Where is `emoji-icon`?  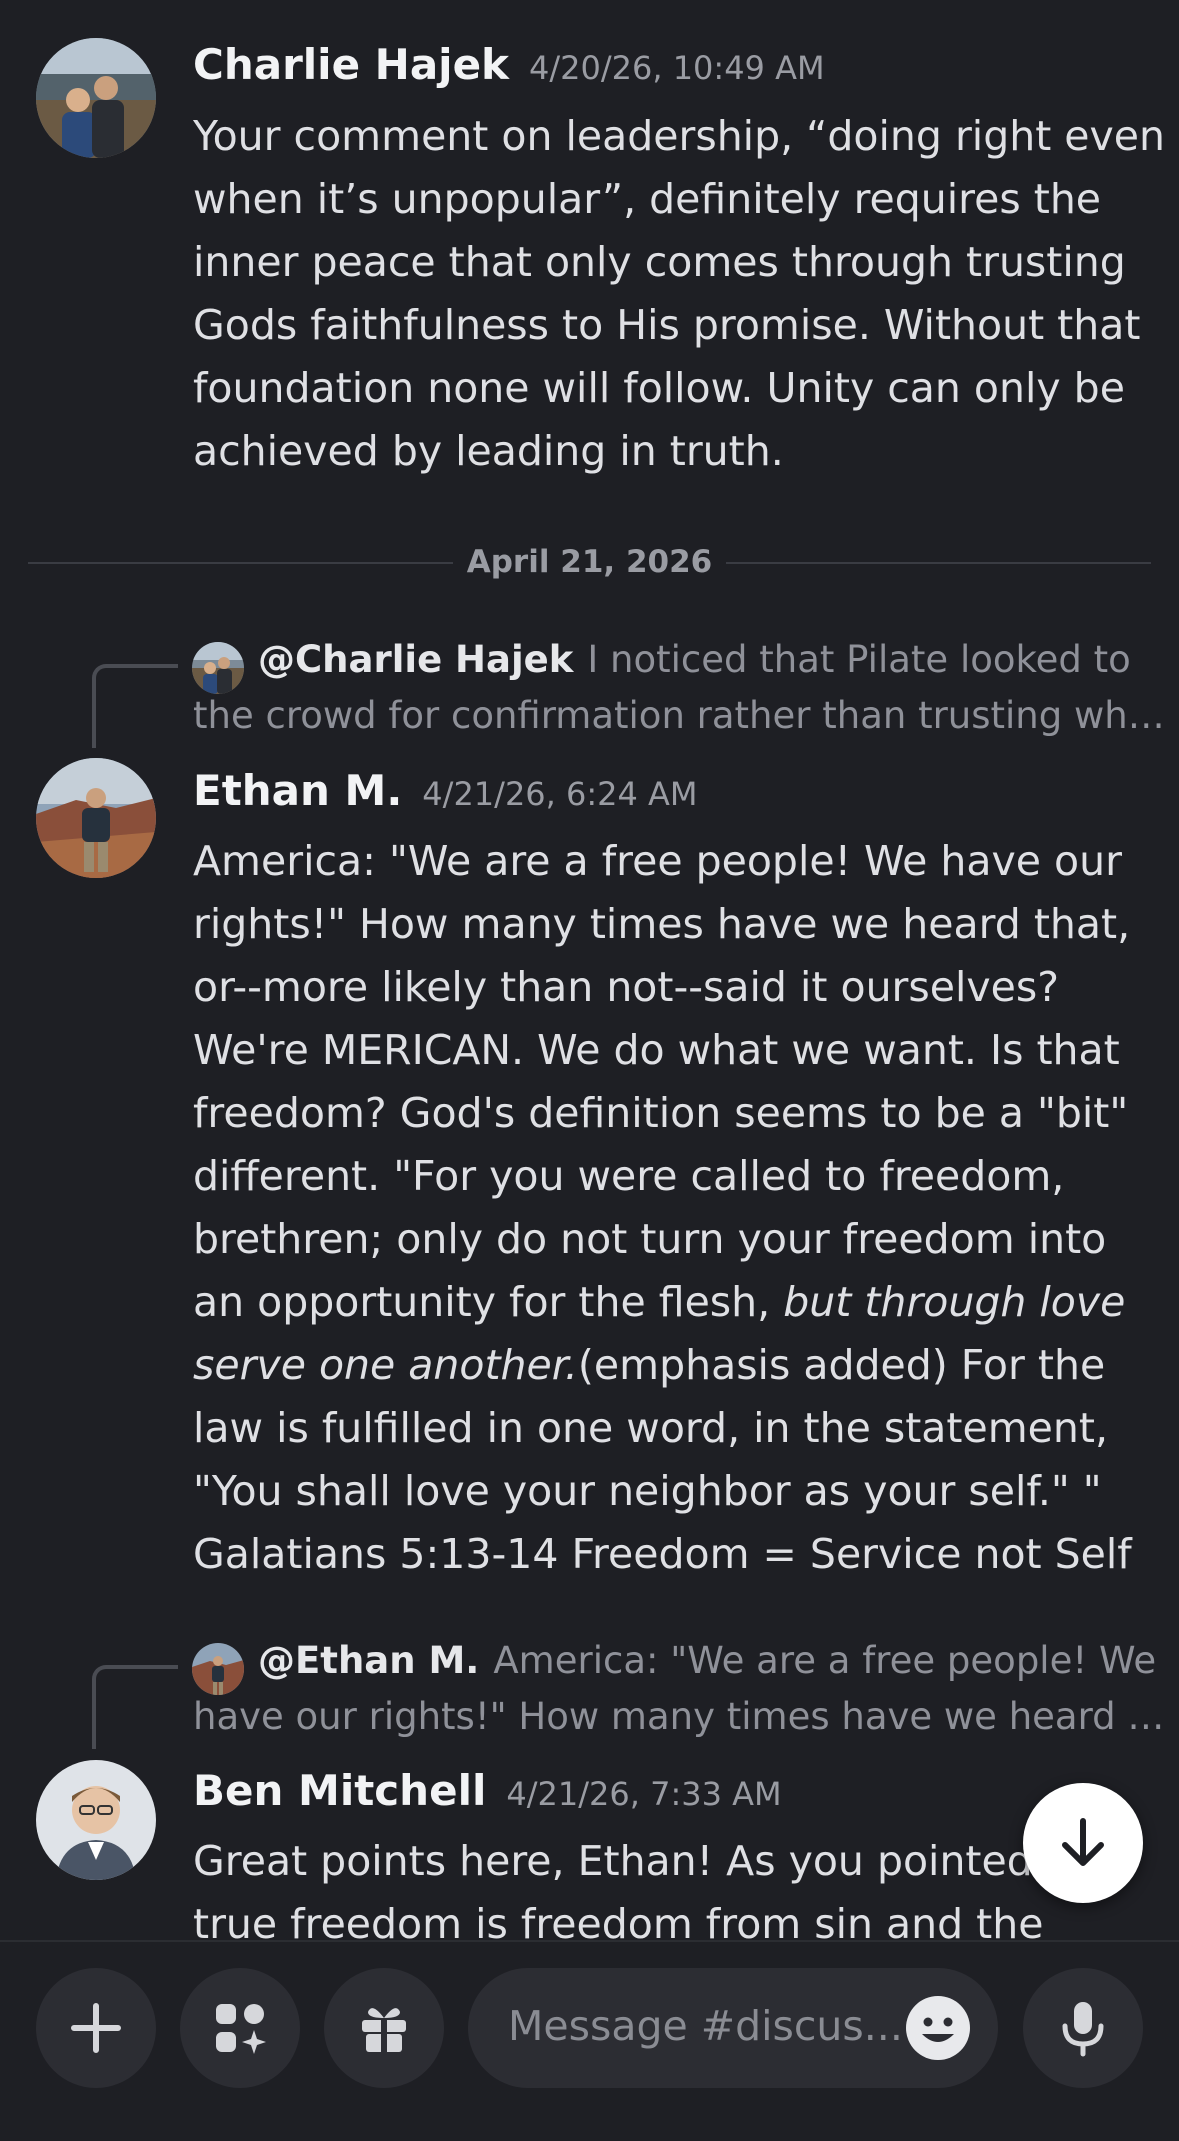
emoji-icon is located at coordinates (938, 2028).